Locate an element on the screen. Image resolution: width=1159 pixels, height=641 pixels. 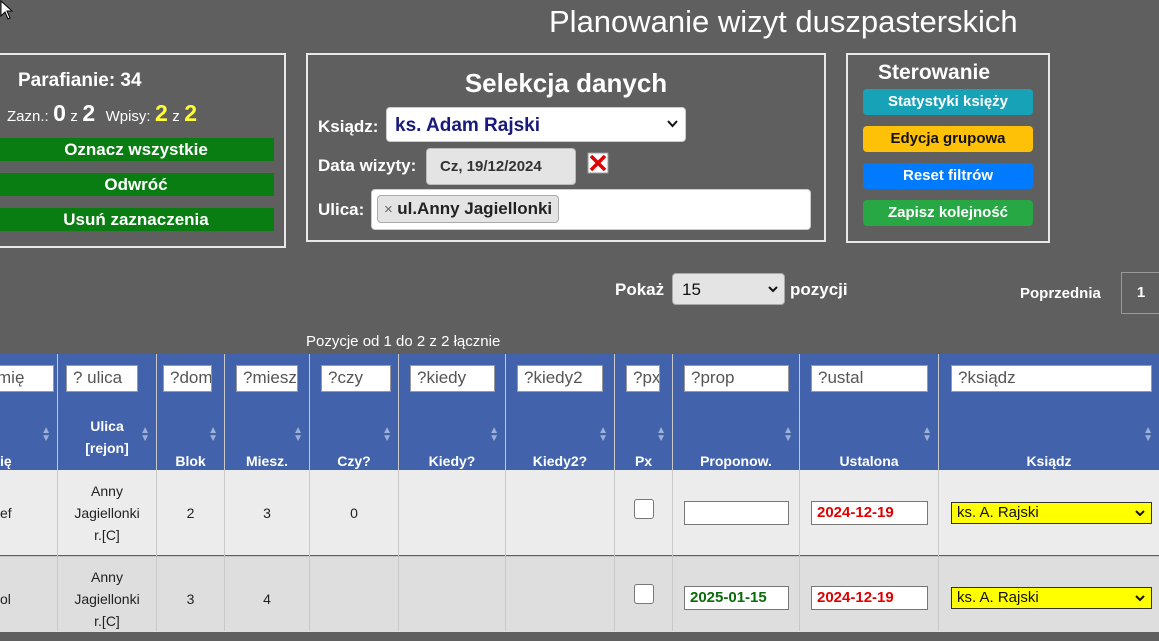
priest-label: Ksiądz: is located at coordinates (348, 126).